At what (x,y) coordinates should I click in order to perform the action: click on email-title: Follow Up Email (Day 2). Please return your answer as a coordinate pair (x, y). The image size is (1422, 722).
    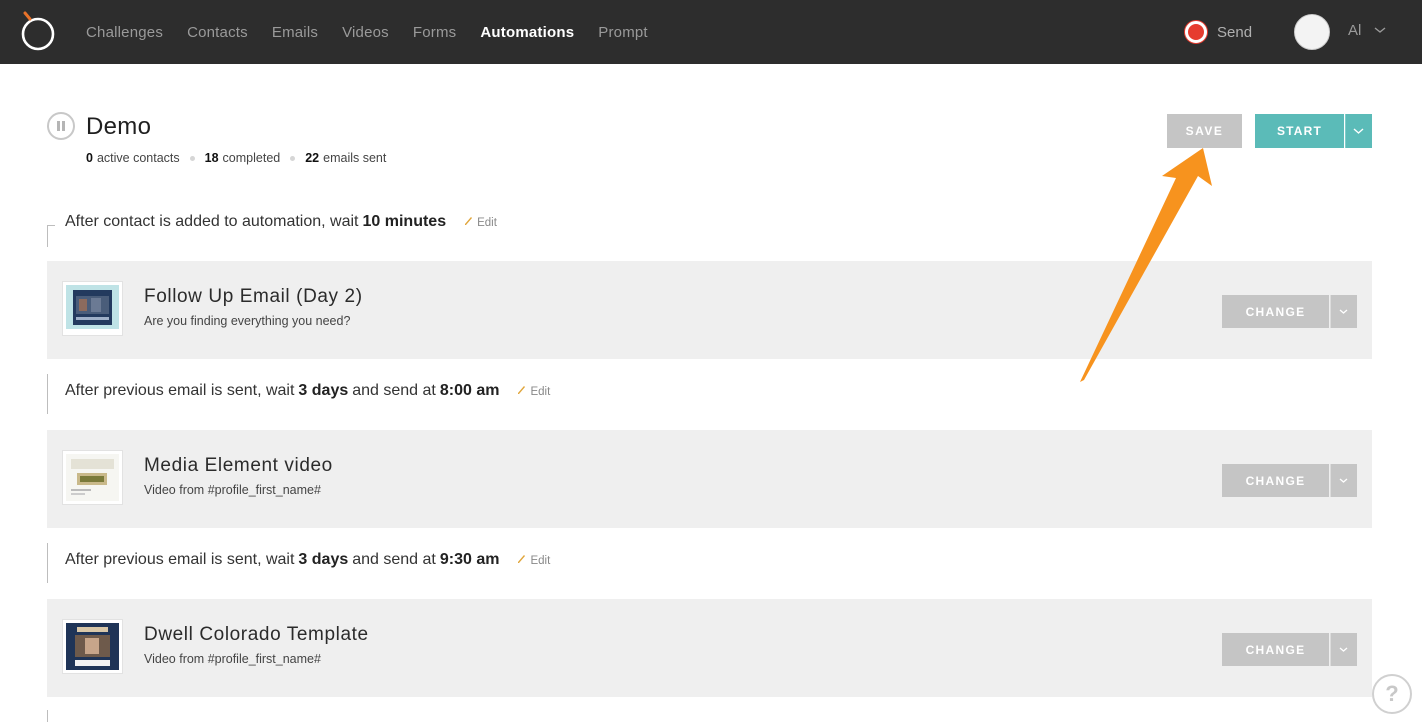
    Looking at the image, I should click on (253, 296).